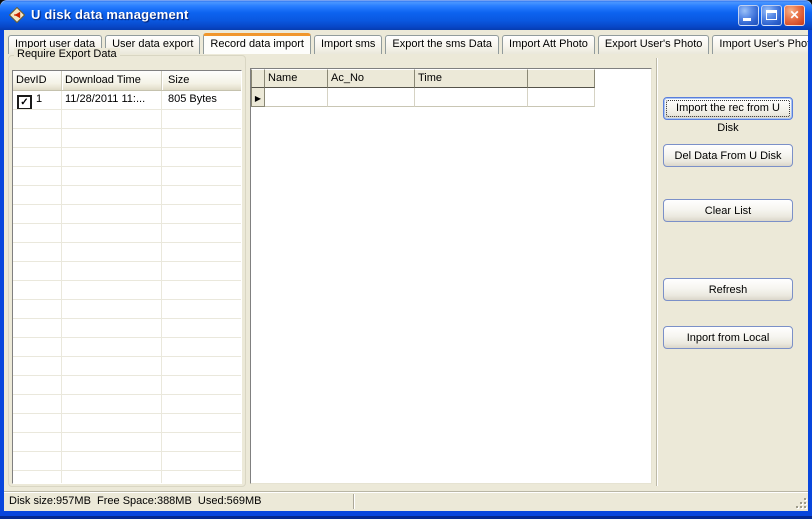  Describe the element at coordinates (37, 100) in the screenshot. I see `devid-cell: ✓ 1` at that location.